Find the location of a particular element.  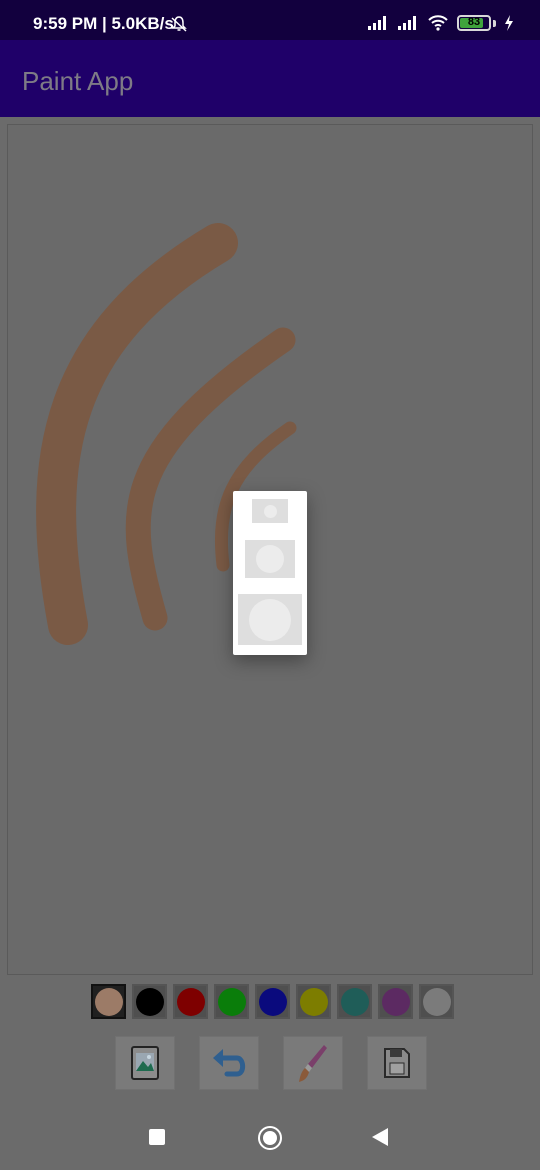

brush-size-button is located at coordinates (313, 1063).